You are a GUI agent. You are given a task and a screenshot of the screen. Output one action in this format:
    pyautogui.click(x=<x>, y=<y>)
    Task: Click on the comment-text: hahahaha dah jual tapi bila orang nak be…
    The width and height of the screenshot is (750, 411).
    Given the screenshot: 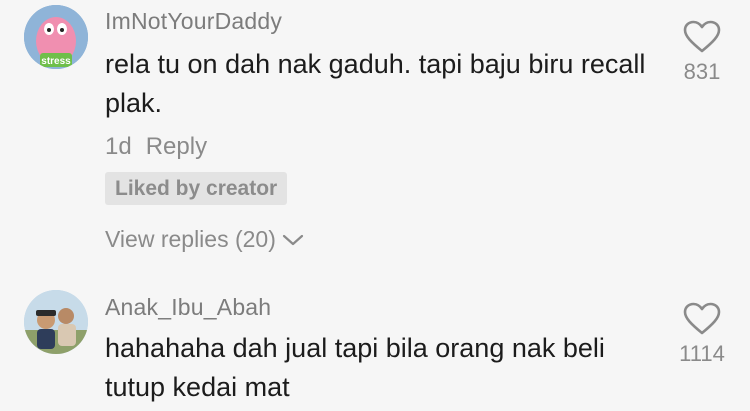 What is the action you would take?
    pyautogui.click(x=355, y=367)
    